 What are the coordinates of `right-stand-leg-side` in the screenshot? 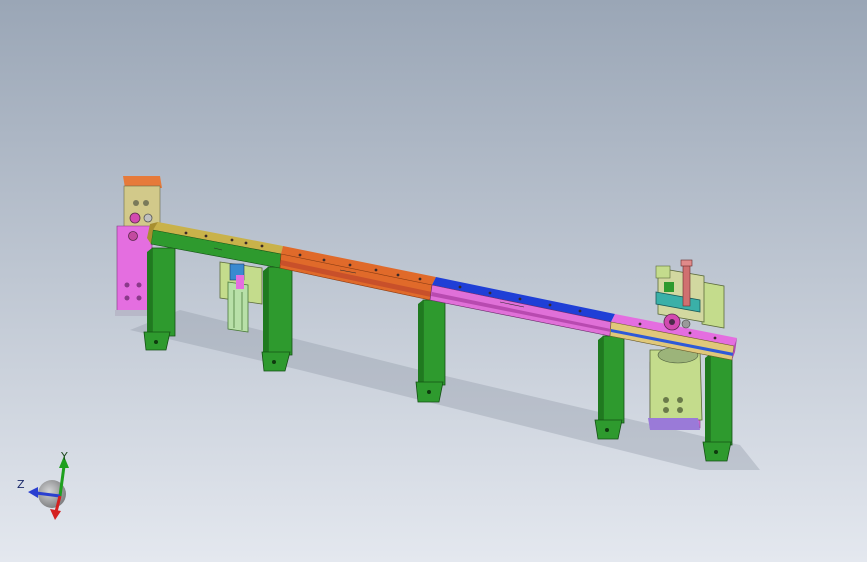 It's located at (707, 401).